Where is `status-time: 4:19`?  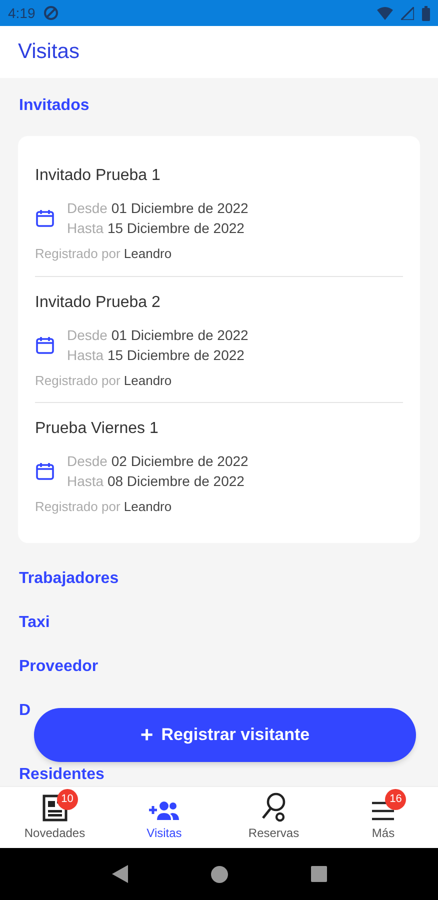 status-time: 4:19 is located at coordinates (22, 13).